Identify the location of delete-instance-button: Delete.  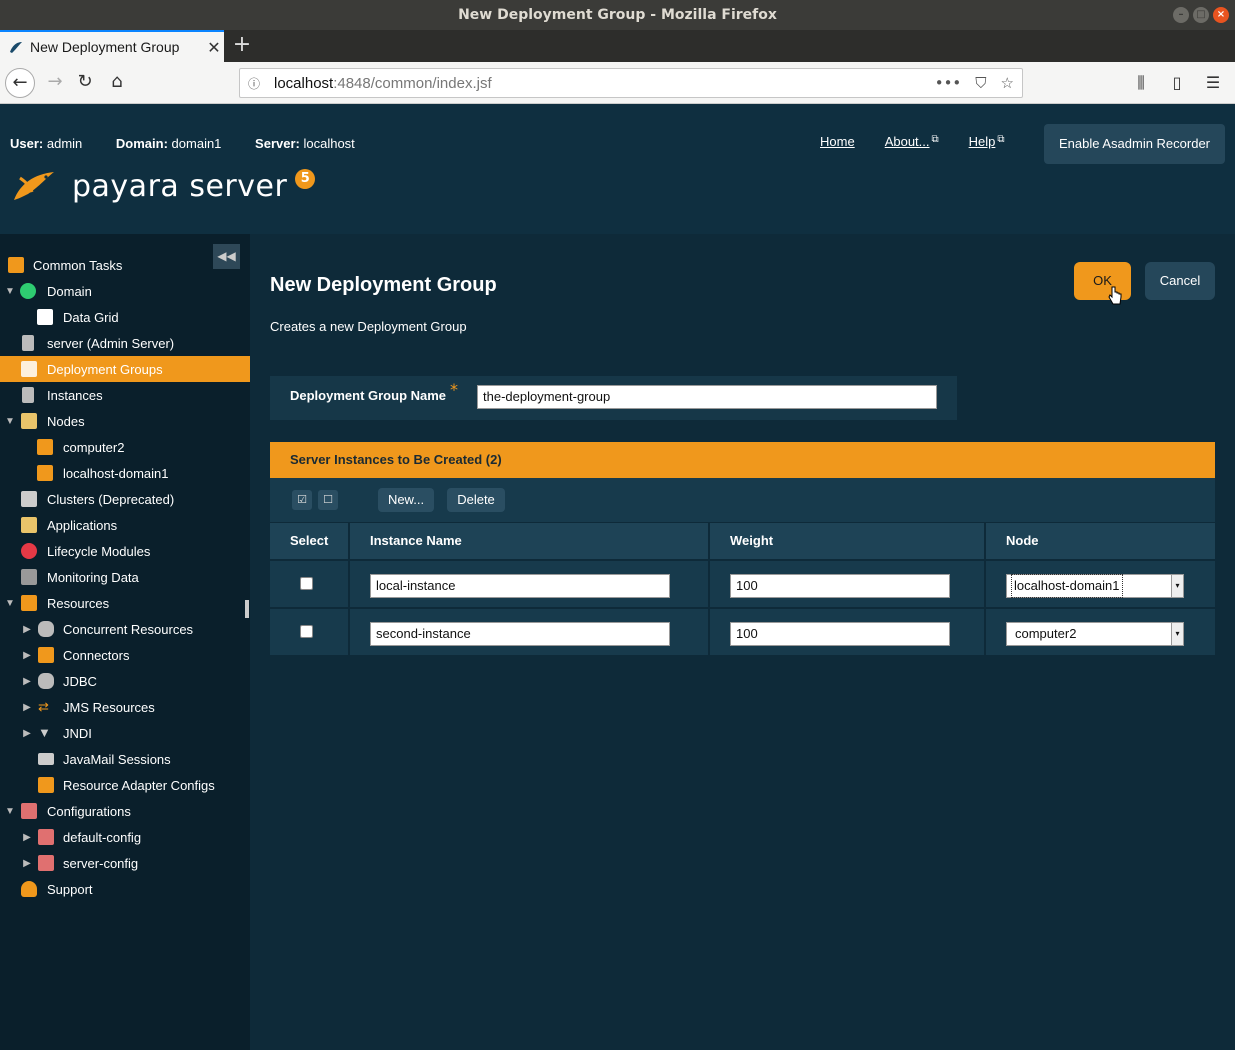
(476, 500).